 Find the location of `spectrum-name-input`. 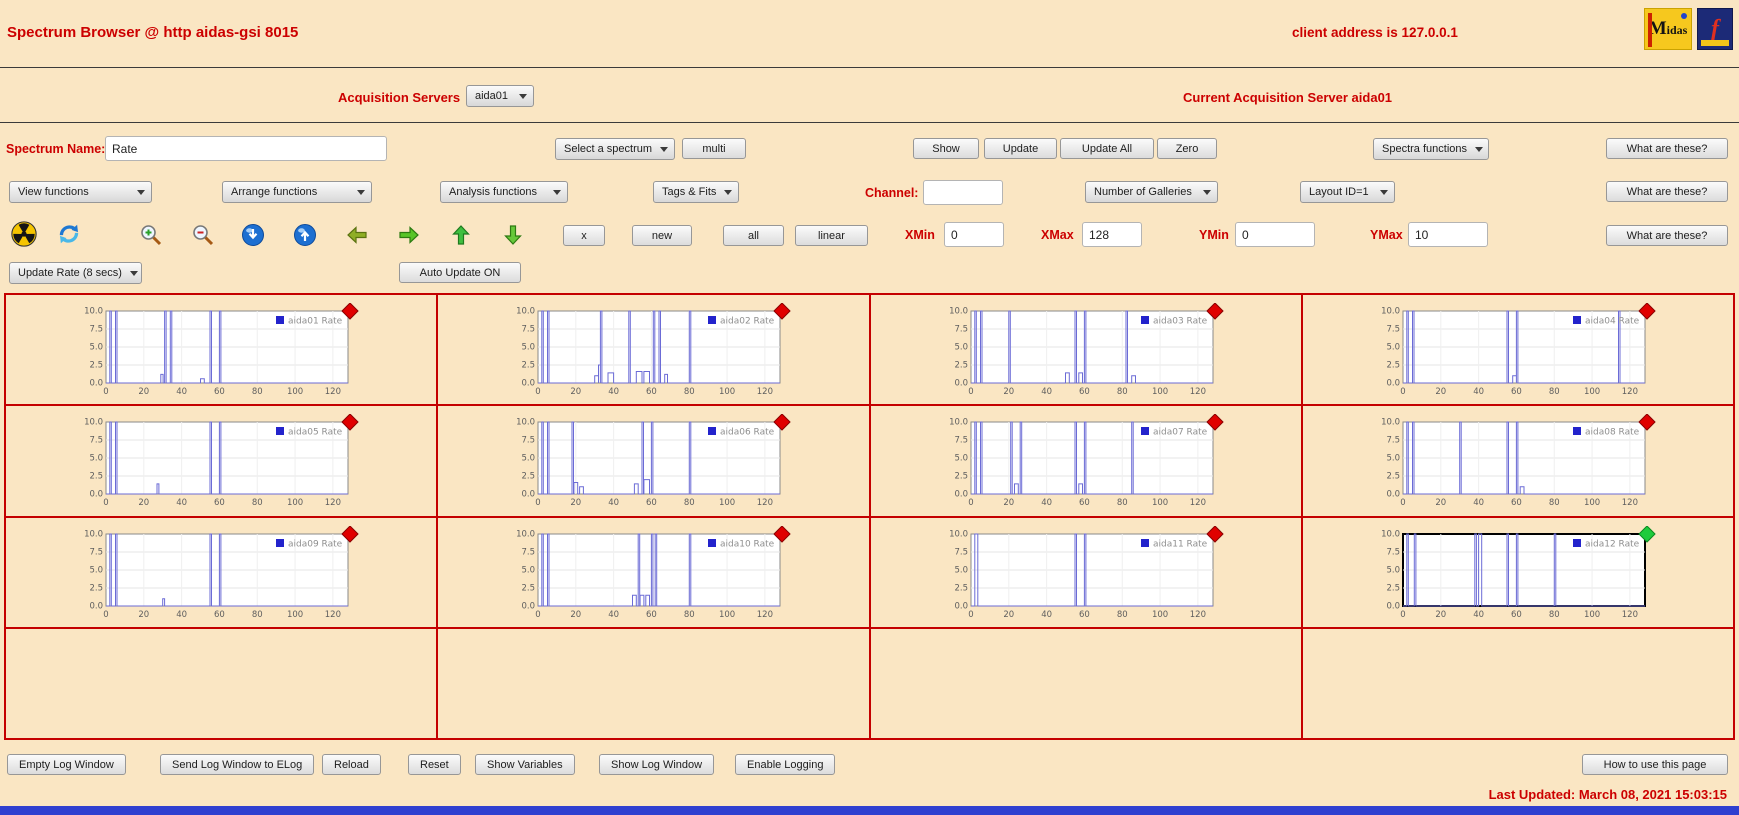

spectrum-name-input is located at coordinates (246, 148).